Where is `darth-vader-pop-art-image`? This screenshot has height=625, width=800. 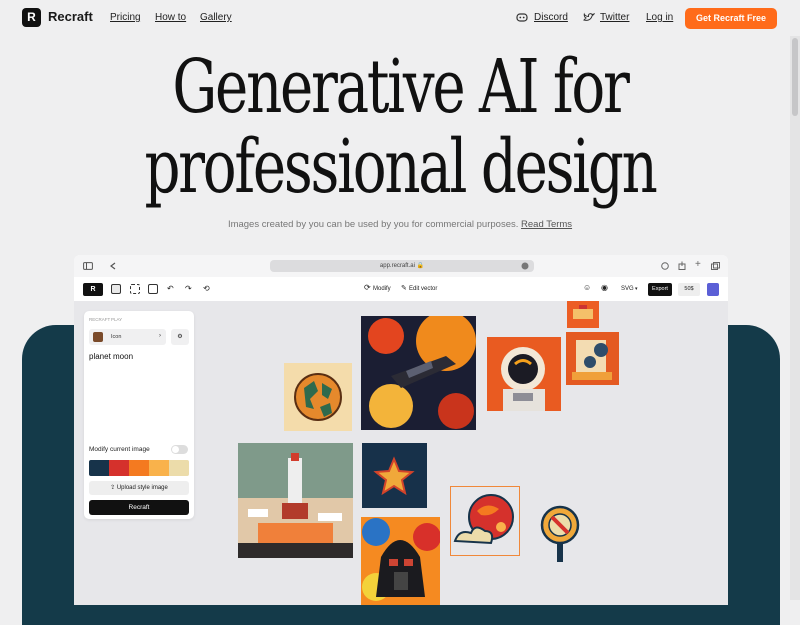 darth-vader-pop-art-image is located at coordinates (400, 561).